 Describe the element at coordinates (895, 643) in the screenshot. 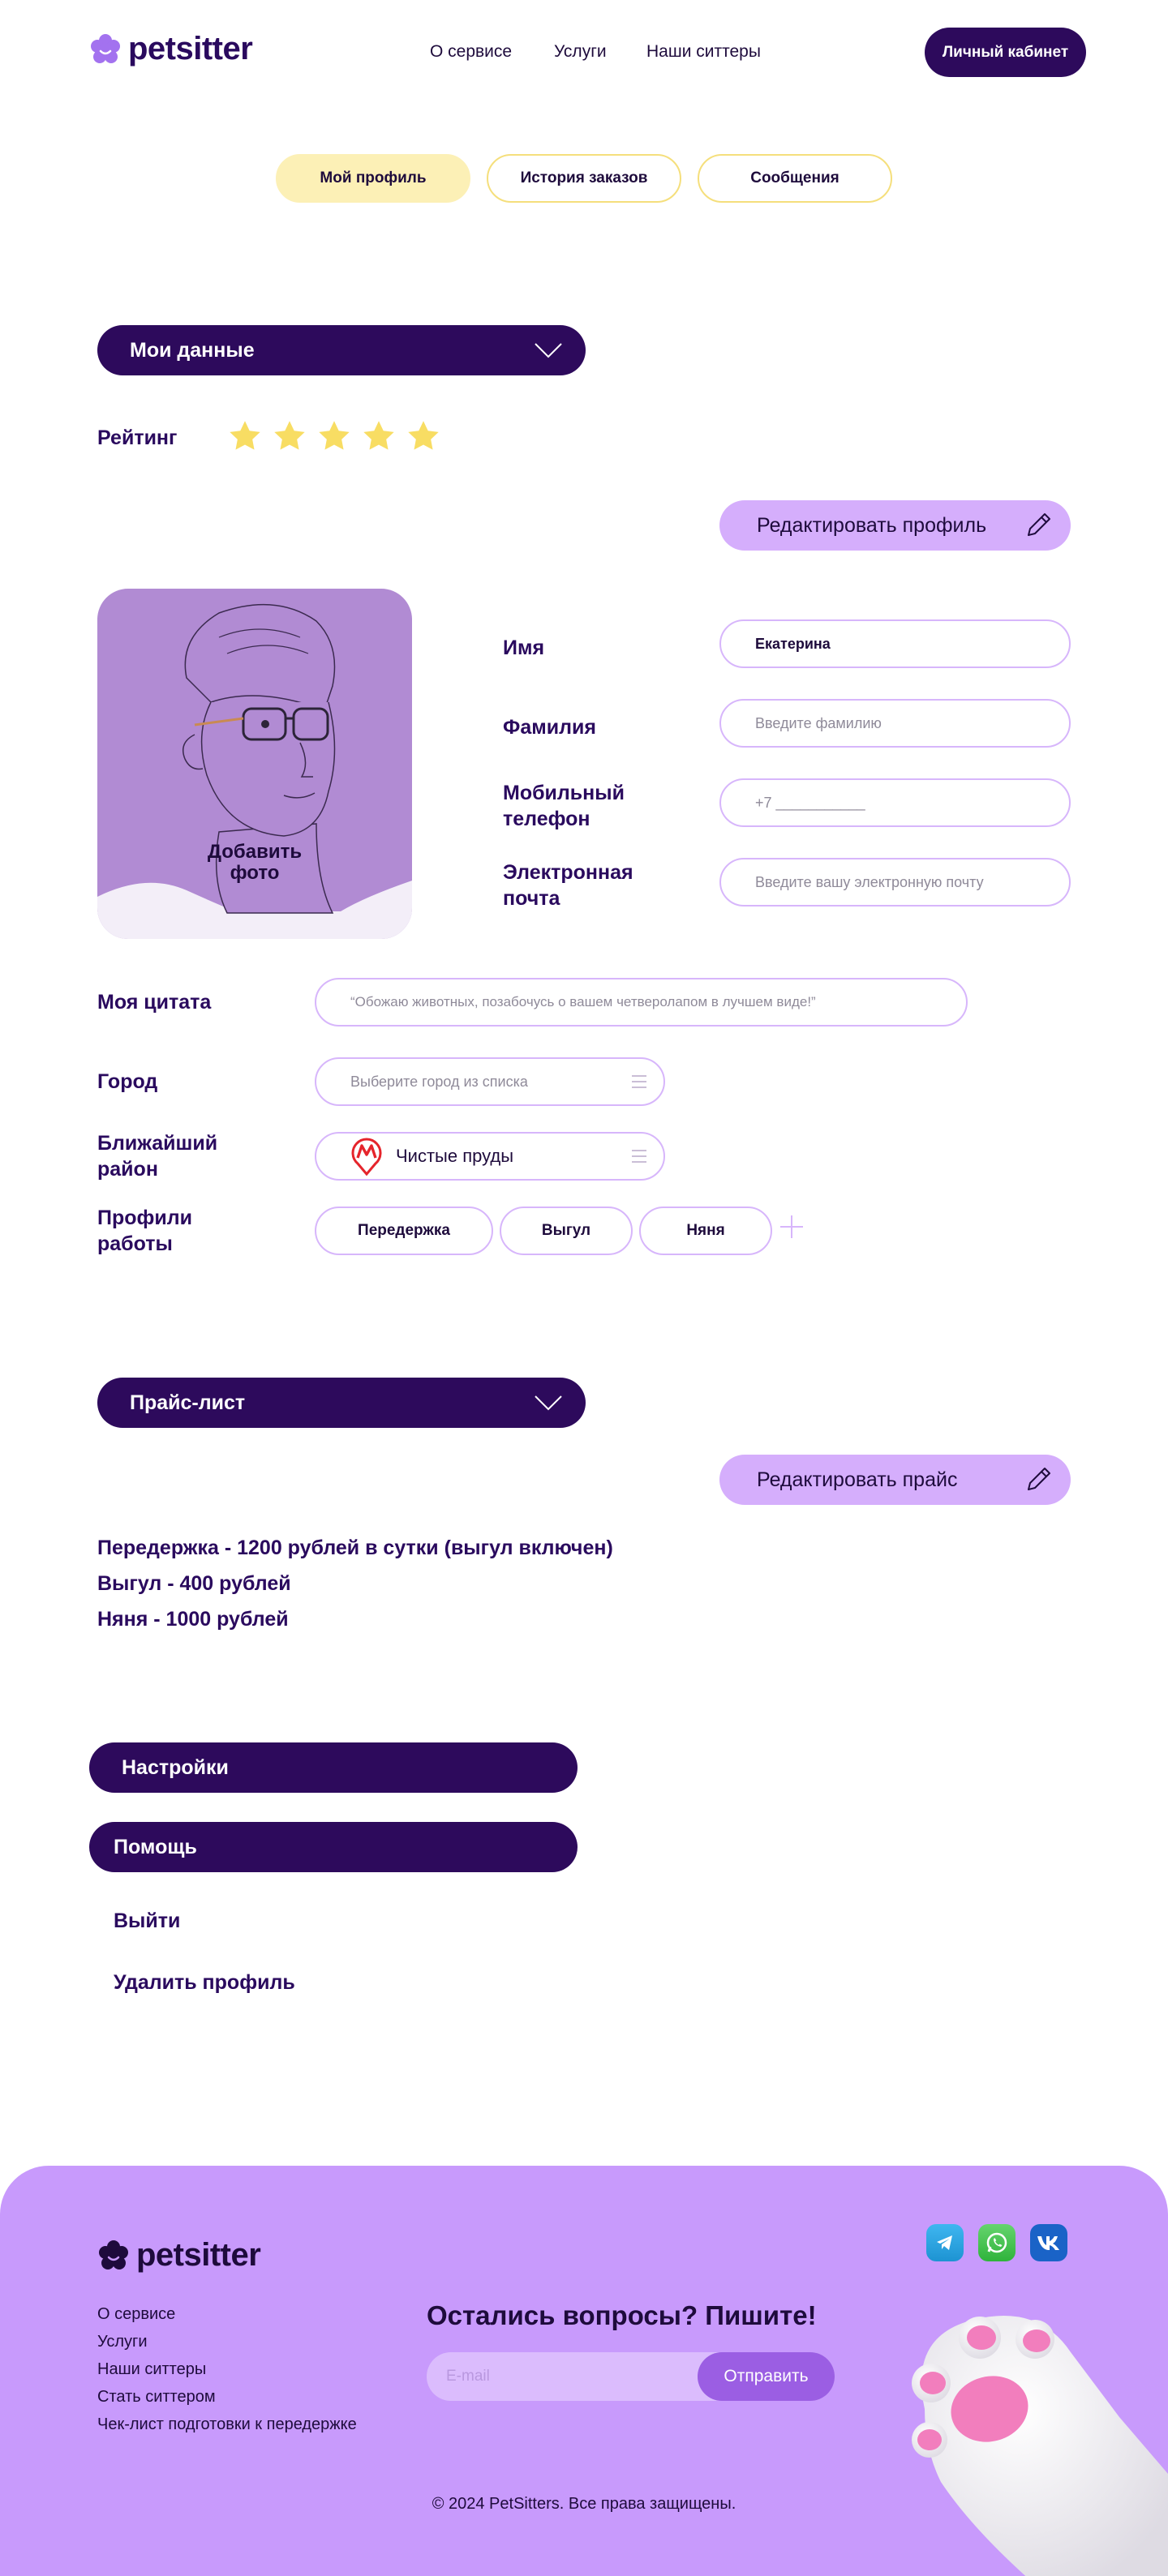

I see `first-name-field: Екатерина` at that location.